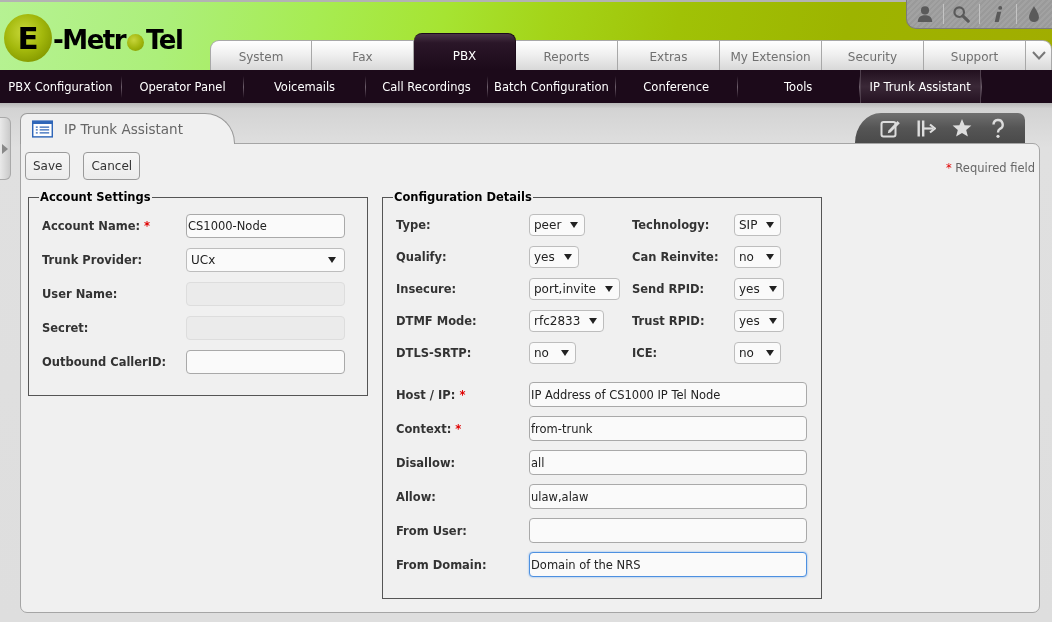  I want to click on field-label: Send RPID:, so click(668, 289).